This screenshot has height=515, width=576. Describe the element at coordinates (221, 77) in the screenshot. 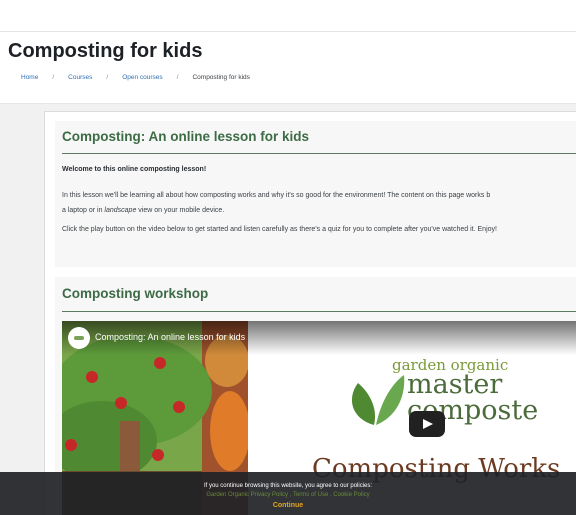

I see `breadcrumb-current: Composting for kids` at that location.